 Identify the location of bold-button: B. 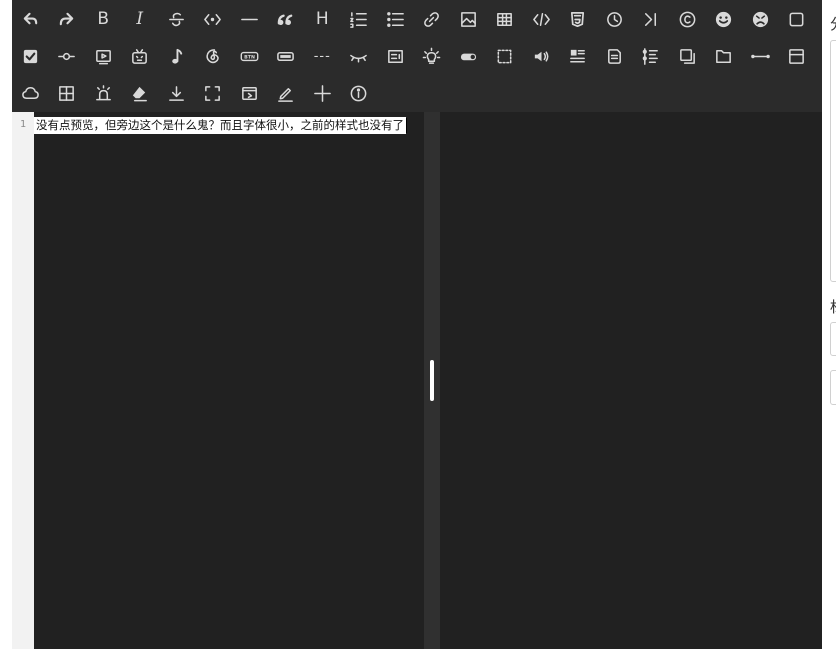
(103, 20).